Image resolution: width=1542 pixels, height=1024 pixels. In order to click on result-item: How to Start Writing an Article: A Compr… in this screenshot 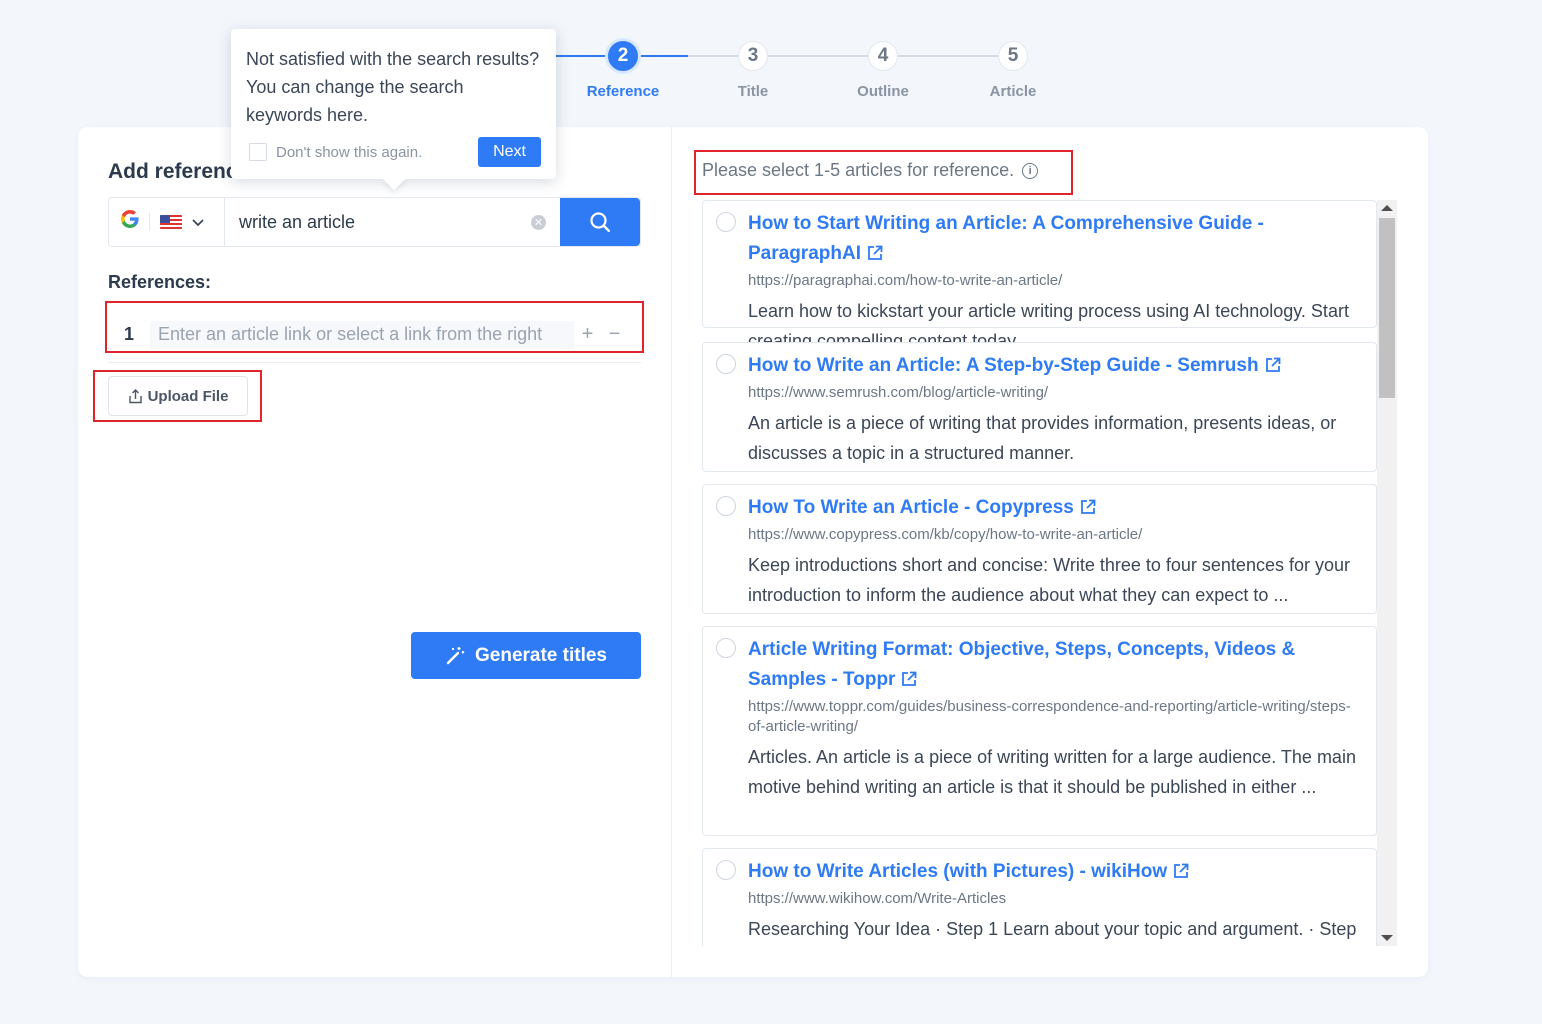, I will do `click(1039, 275)`.